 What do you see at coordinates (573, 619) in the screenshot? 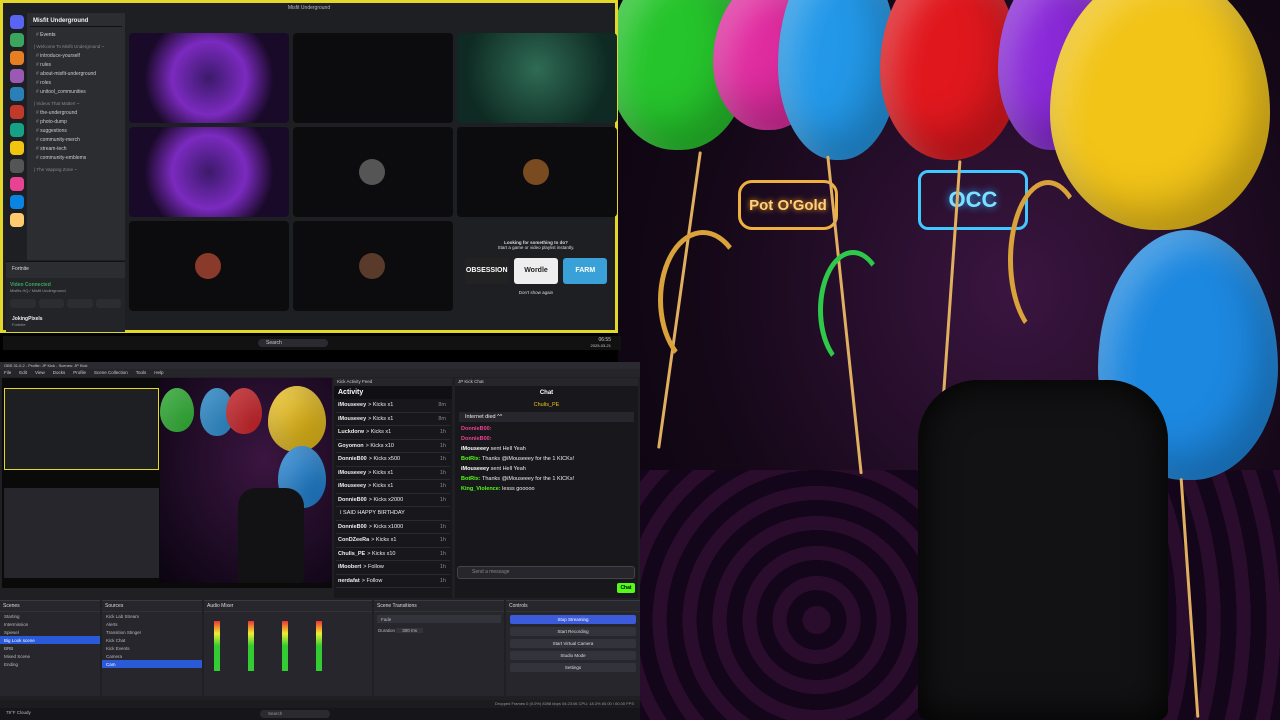
I see `stop-streaming-button: Stop Streaming` at bounding box center [573, 619].